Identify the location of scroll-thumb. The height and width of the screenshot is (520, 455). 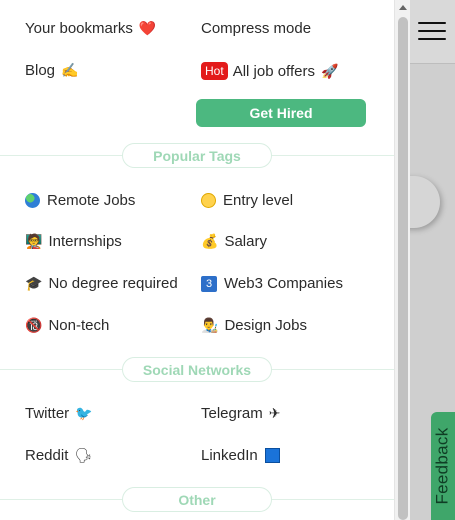
(403, 268).